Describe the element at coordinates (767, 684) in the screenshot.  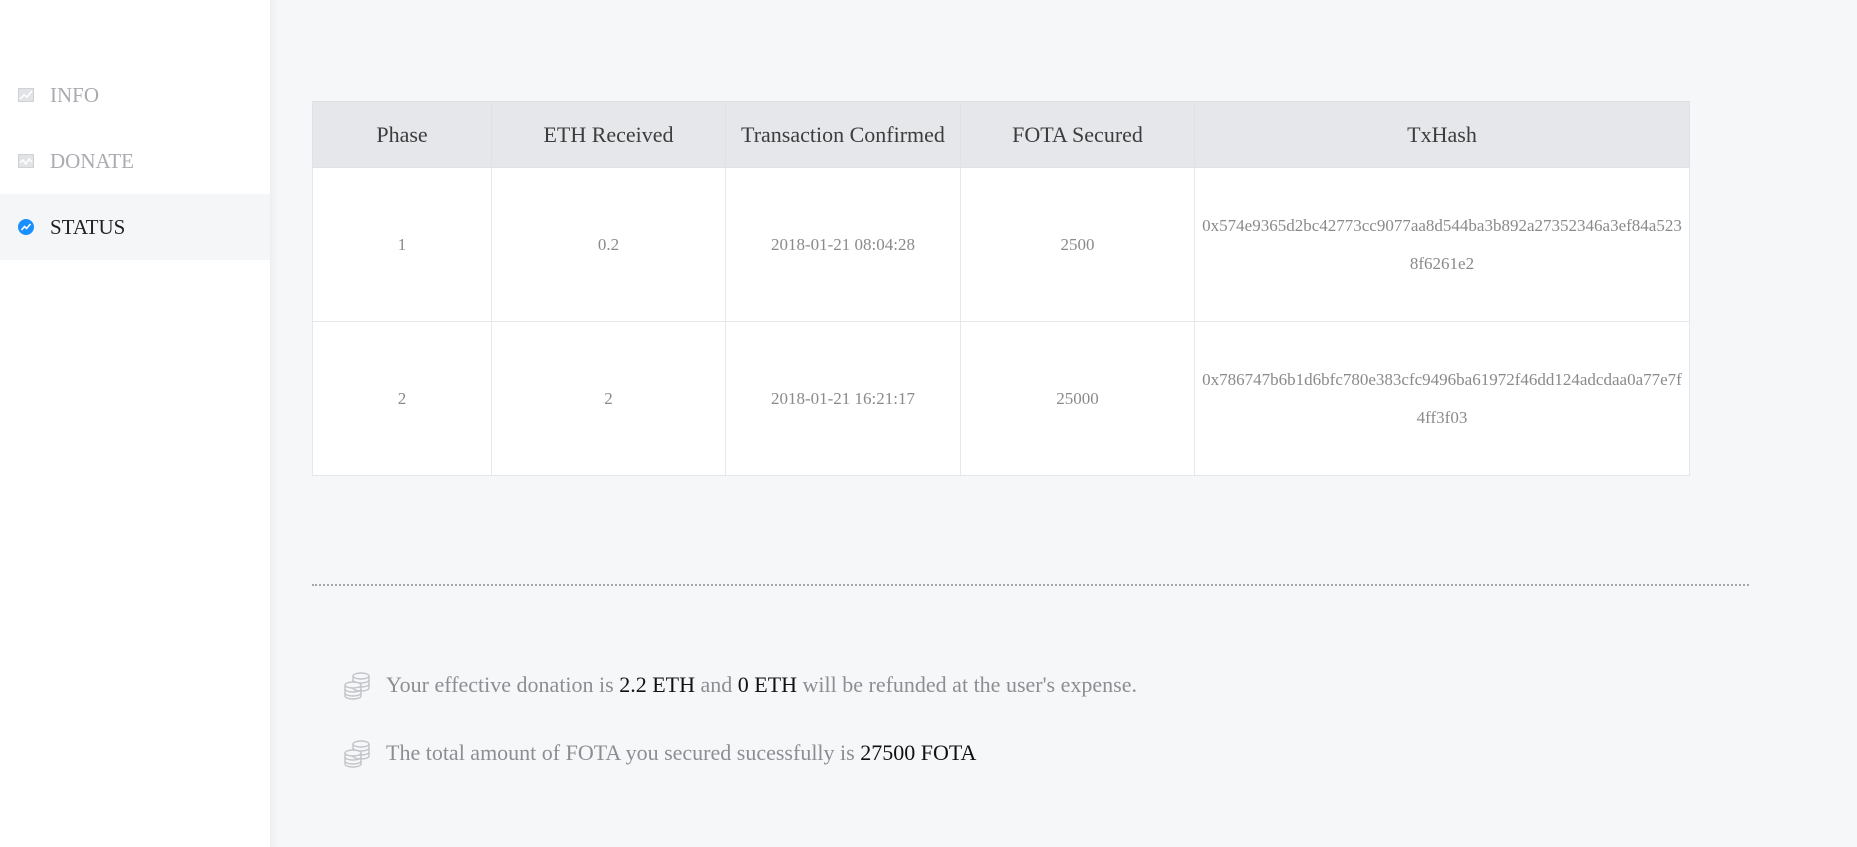
I see `refund-value: 0 ETH` at that location.